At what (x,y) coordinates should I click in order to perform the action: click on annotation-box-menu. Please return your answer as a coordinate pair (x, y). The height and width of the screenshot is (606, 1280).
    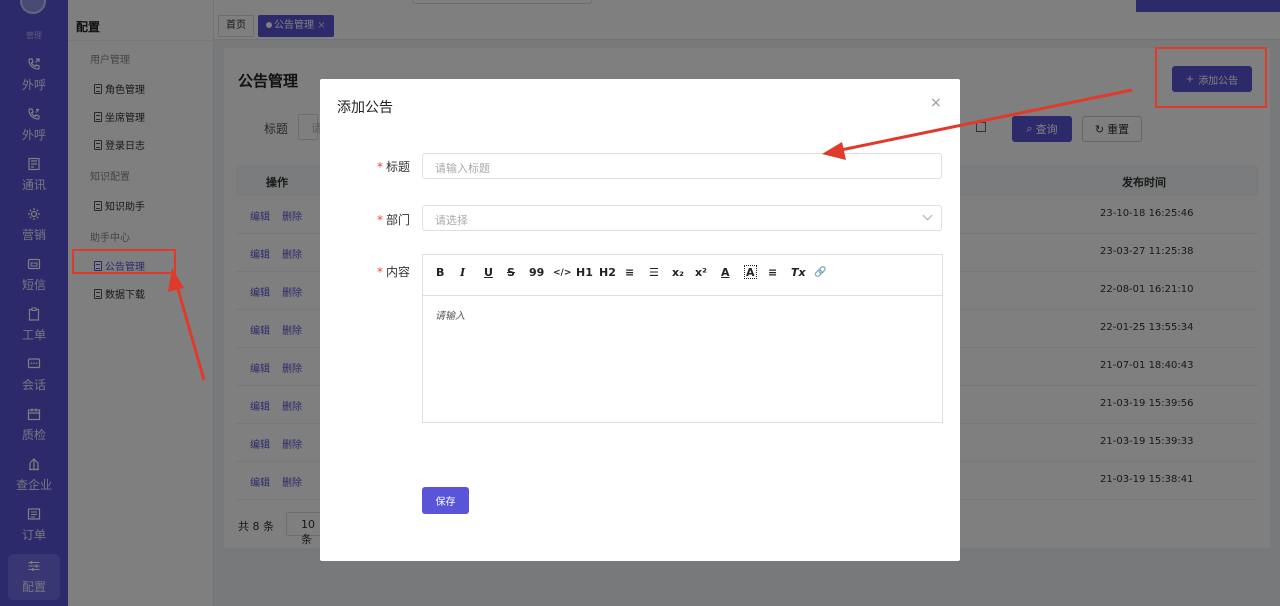
    Looking at the image, I should click on (124, 261).